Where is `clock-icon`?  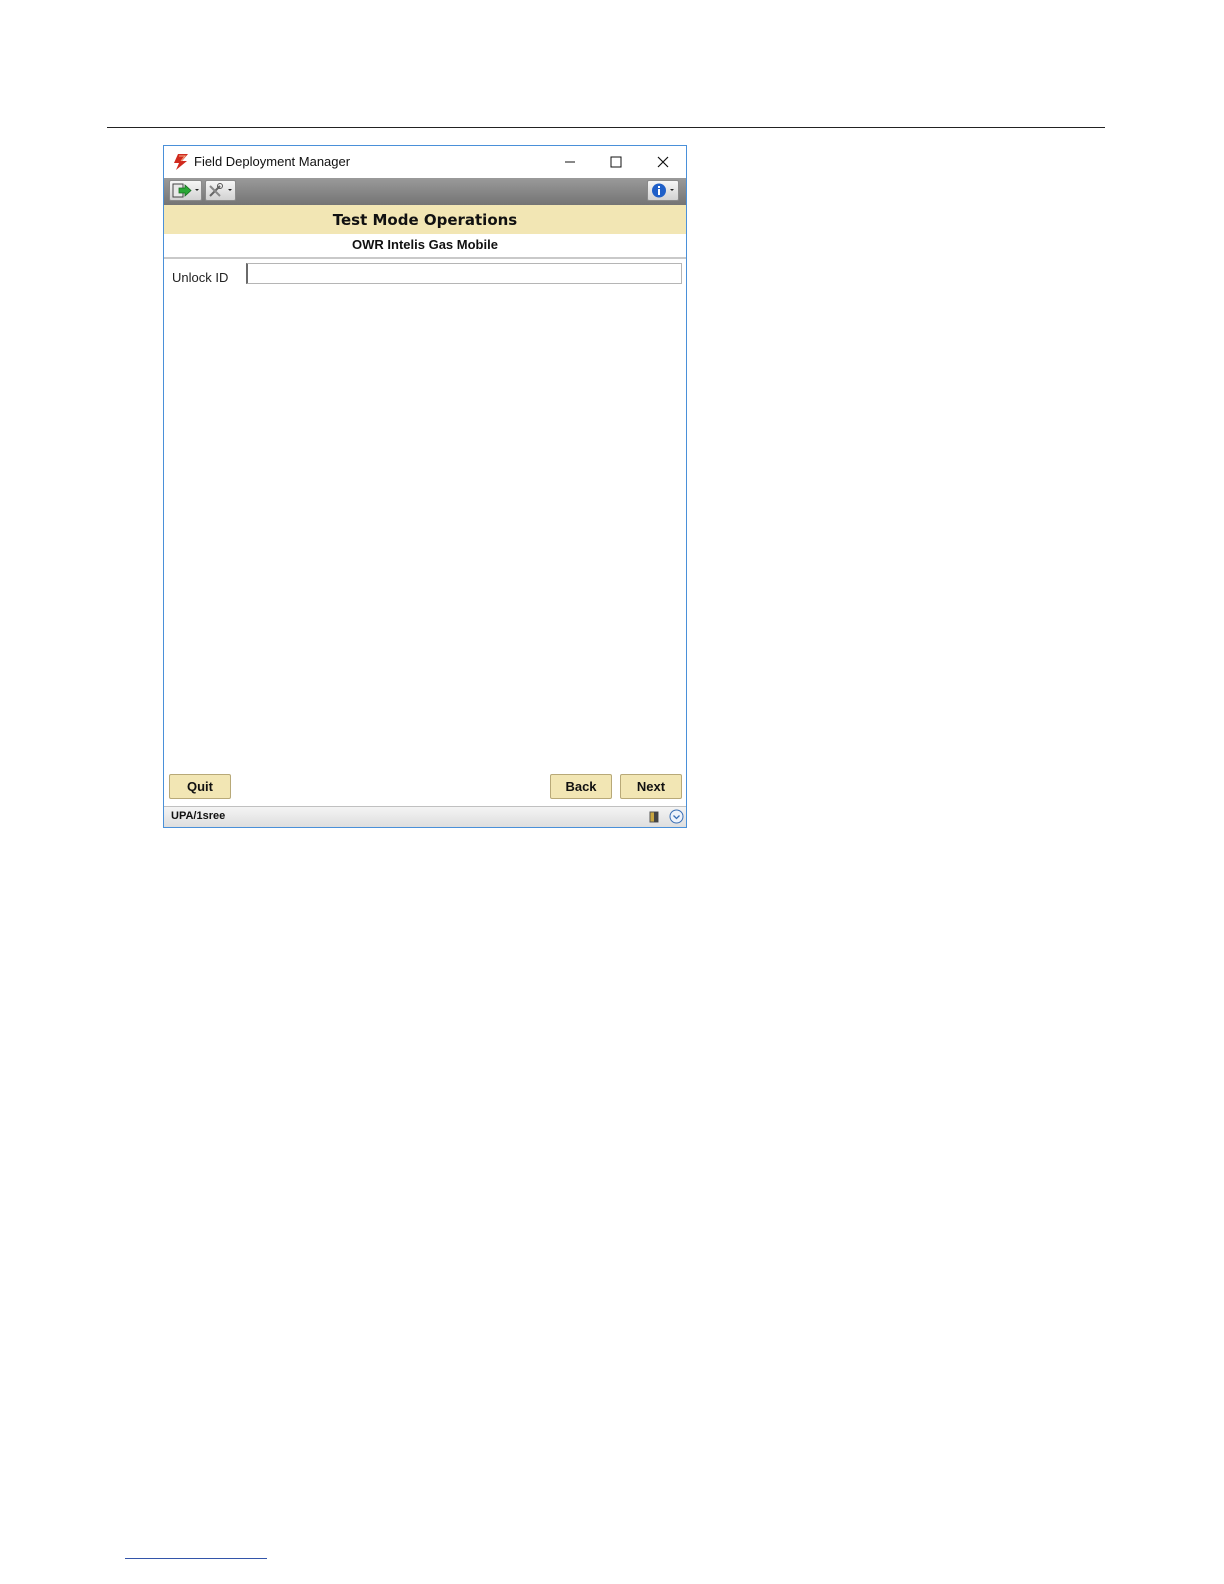
clock-icon is located at coordinates (676, 816).